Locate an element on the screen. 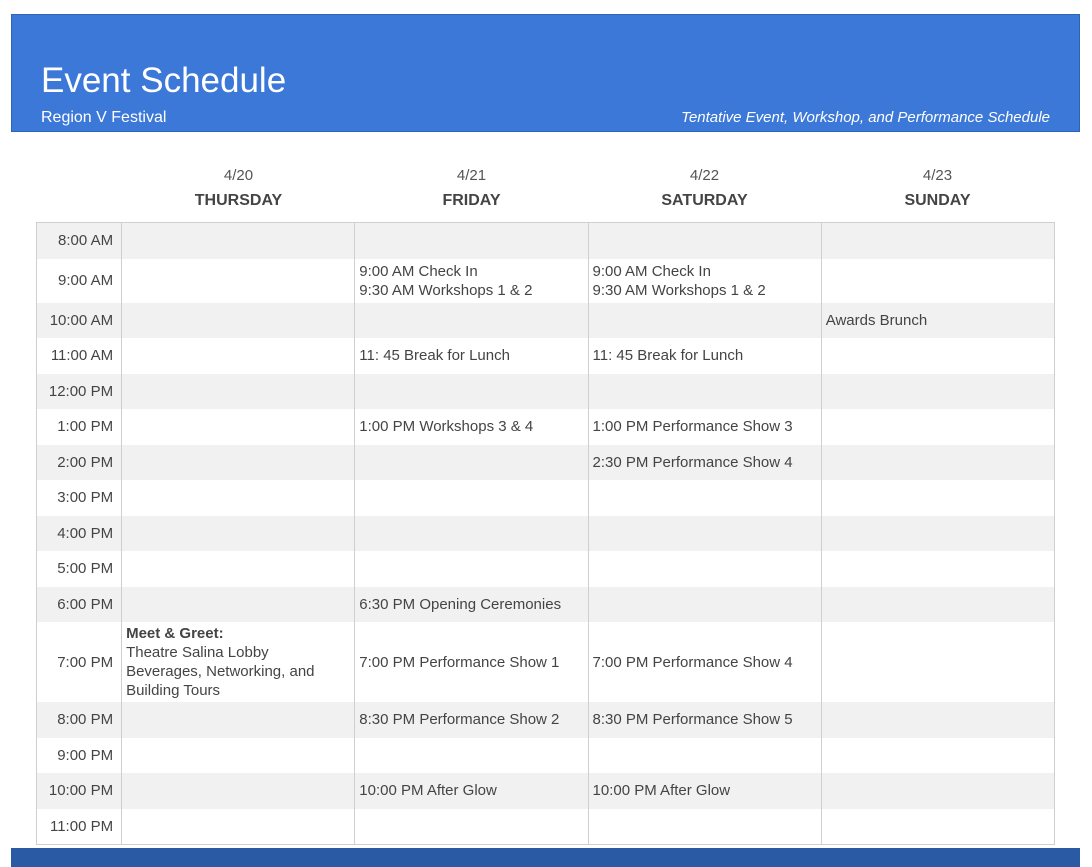 This screenshot has height=867, width=1092. event-entry: 7:00 PM Performance Show 1 is located at coordinates (459, 662).